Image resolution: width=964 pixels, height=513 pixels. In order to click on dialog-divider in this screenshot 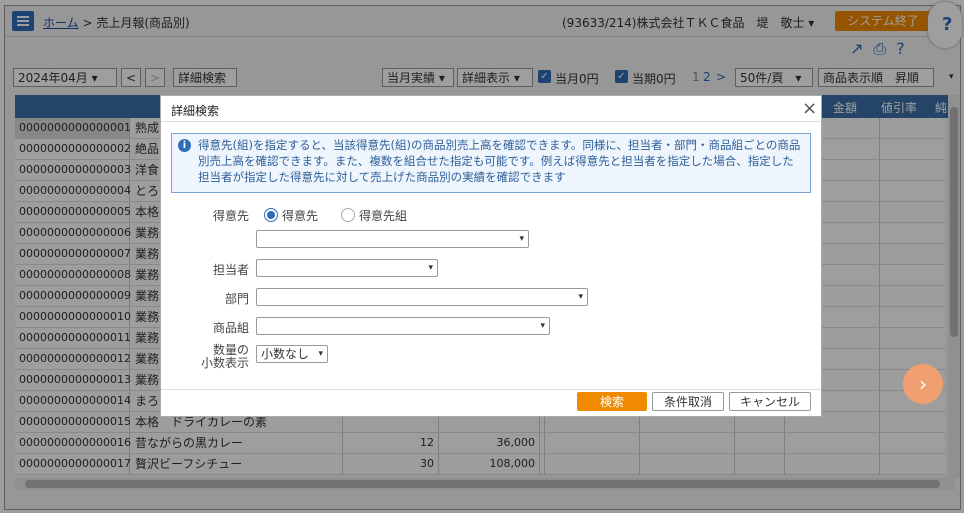, I will do `click(491, 121)`.